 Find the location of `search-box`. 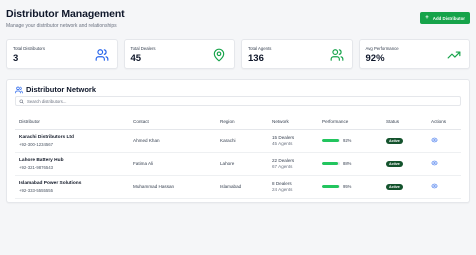

search-box is located at coordinates (238, 101).